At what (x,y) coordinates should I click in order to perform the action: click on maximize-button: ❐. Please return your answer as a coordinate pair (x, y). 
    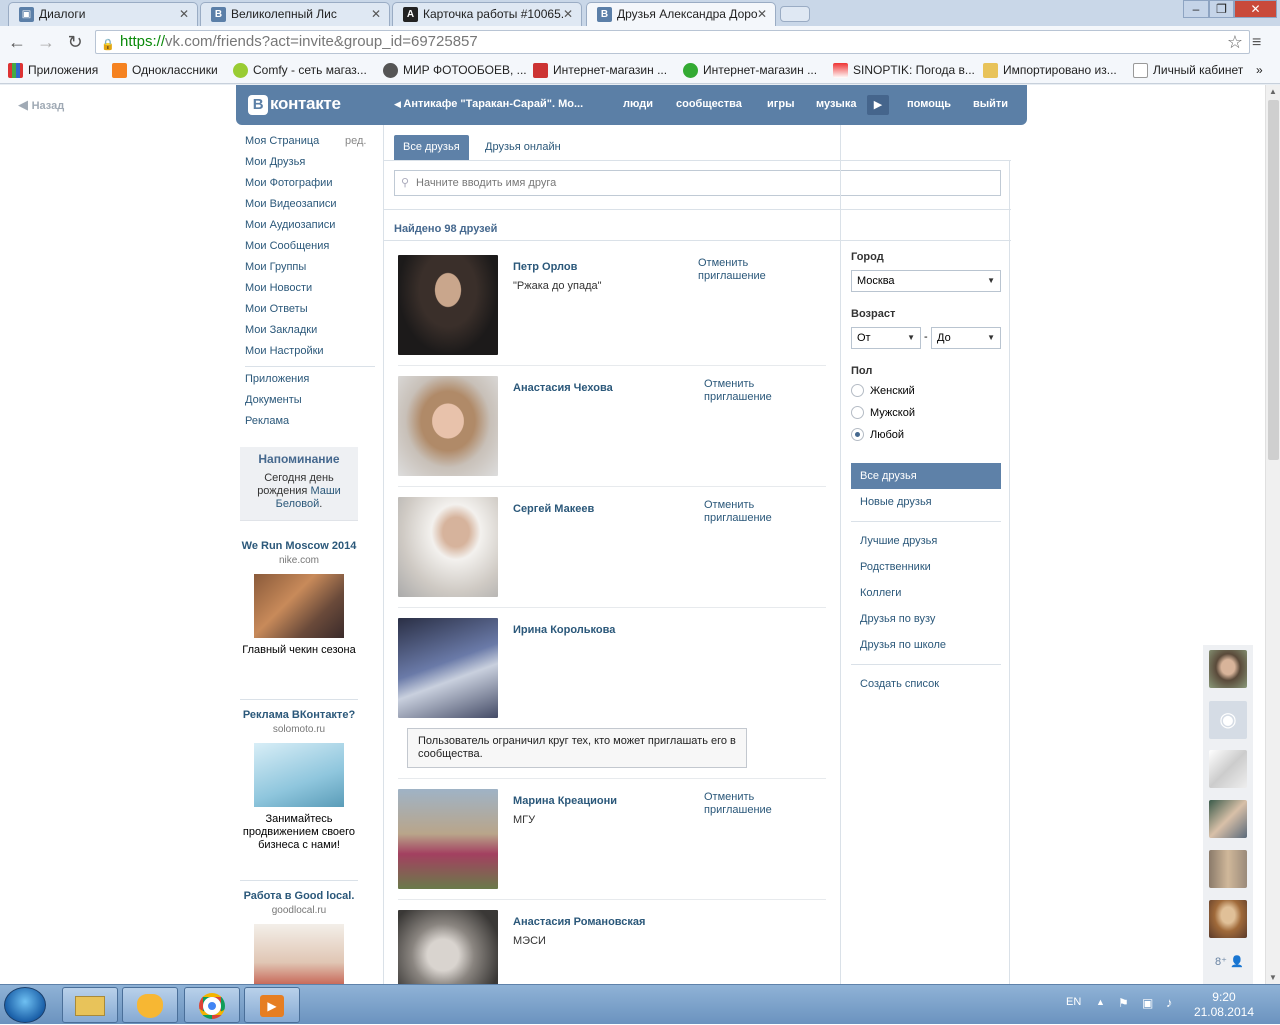
    Looking at the image, I should click on (1221, 9).